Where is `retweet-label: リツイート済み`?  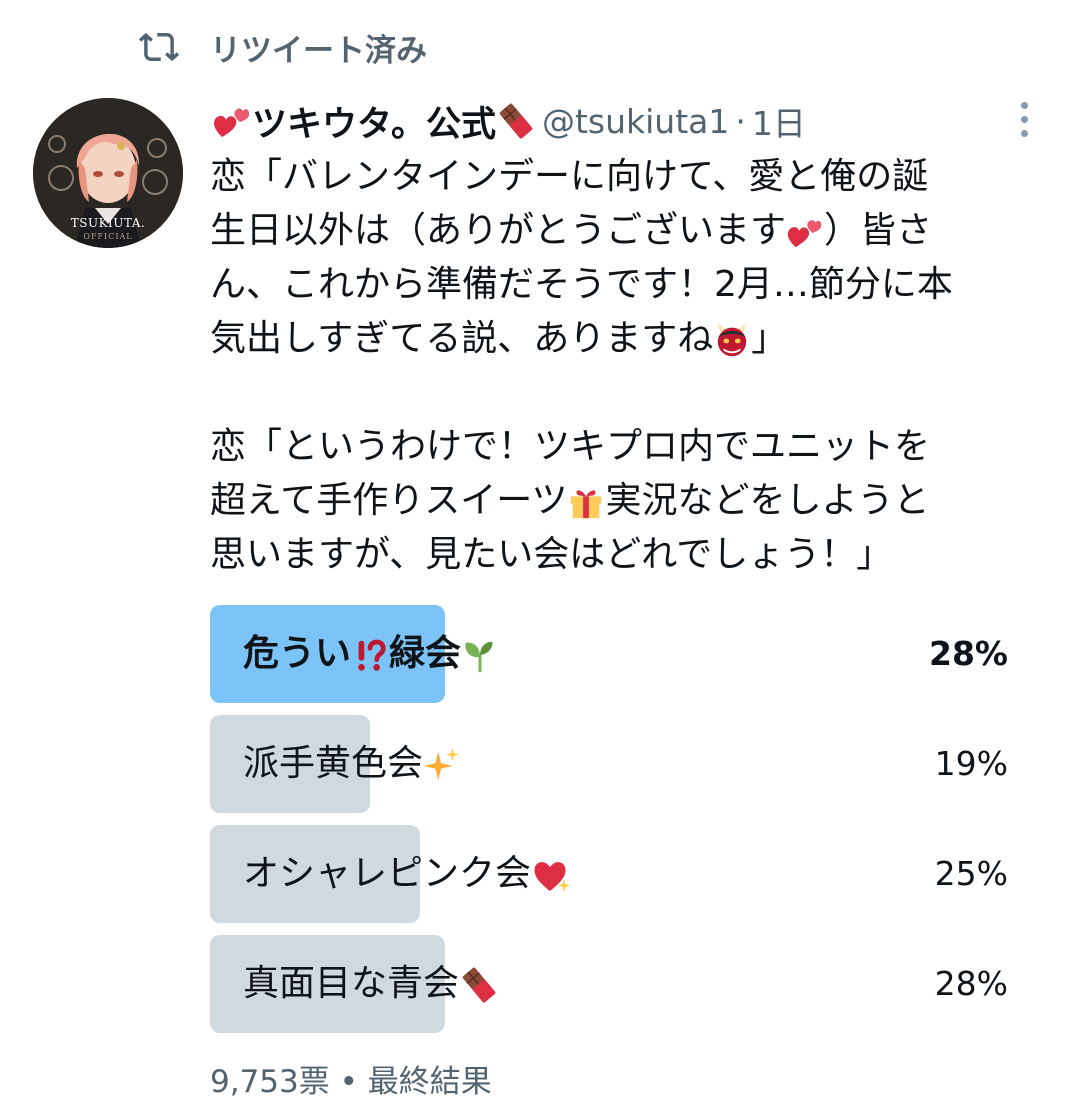
retweet-label: リツイート済み is located at coordinates (318, 50).